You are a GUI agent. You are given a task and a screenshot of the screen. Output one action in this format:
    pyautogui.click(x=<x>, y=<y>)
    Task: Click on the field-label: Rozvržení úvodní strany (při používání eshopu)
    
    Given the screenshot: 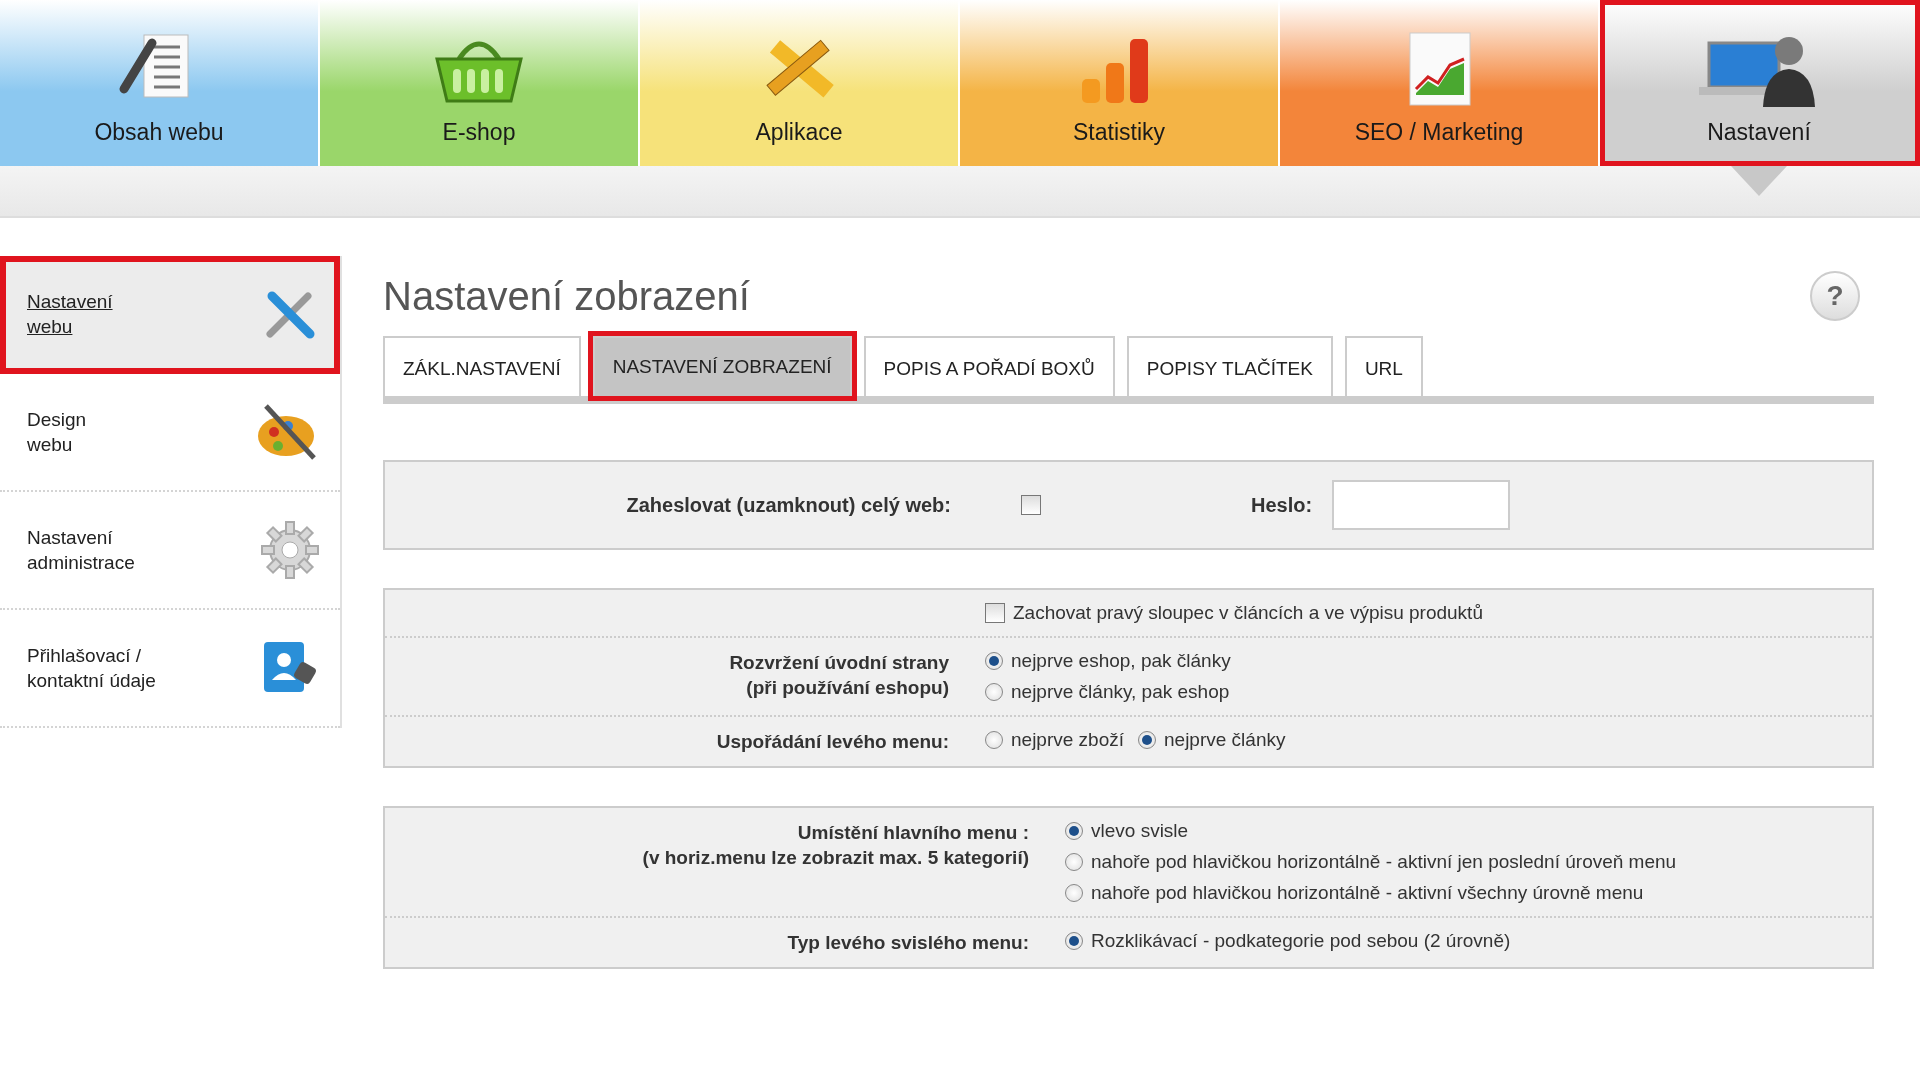 What is the action you would take?
    pyautogui.click(x=839, y=675)
    